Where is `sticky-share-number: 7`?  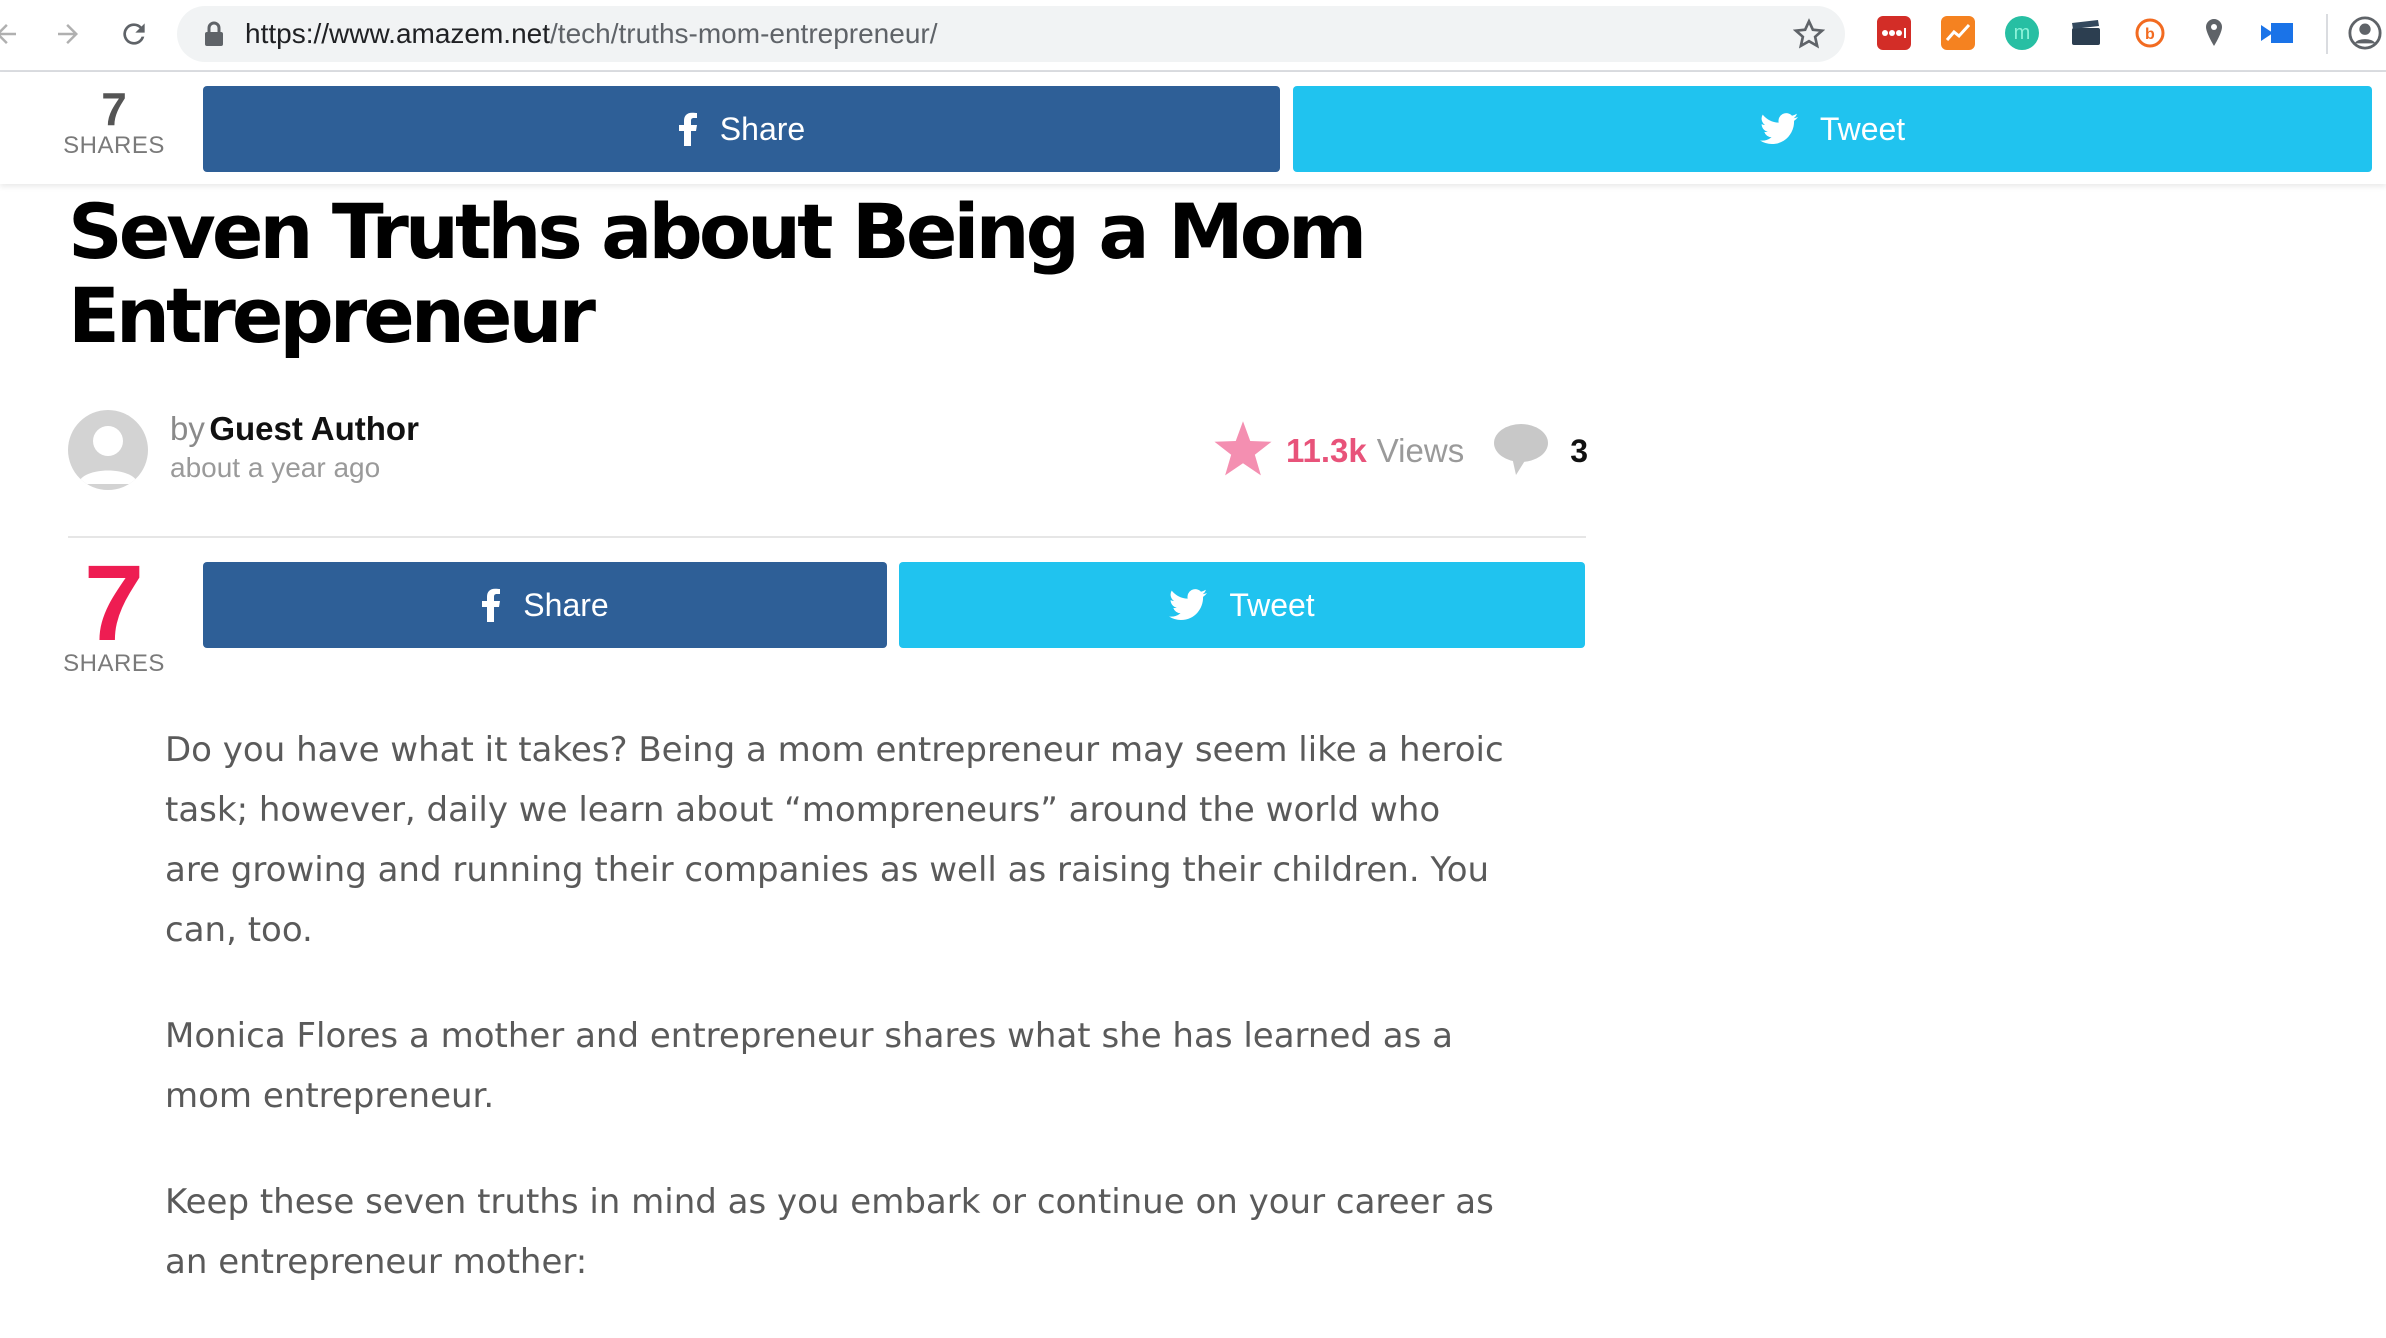 sticky-share-number: 7 is located at coordinates (114, 109).